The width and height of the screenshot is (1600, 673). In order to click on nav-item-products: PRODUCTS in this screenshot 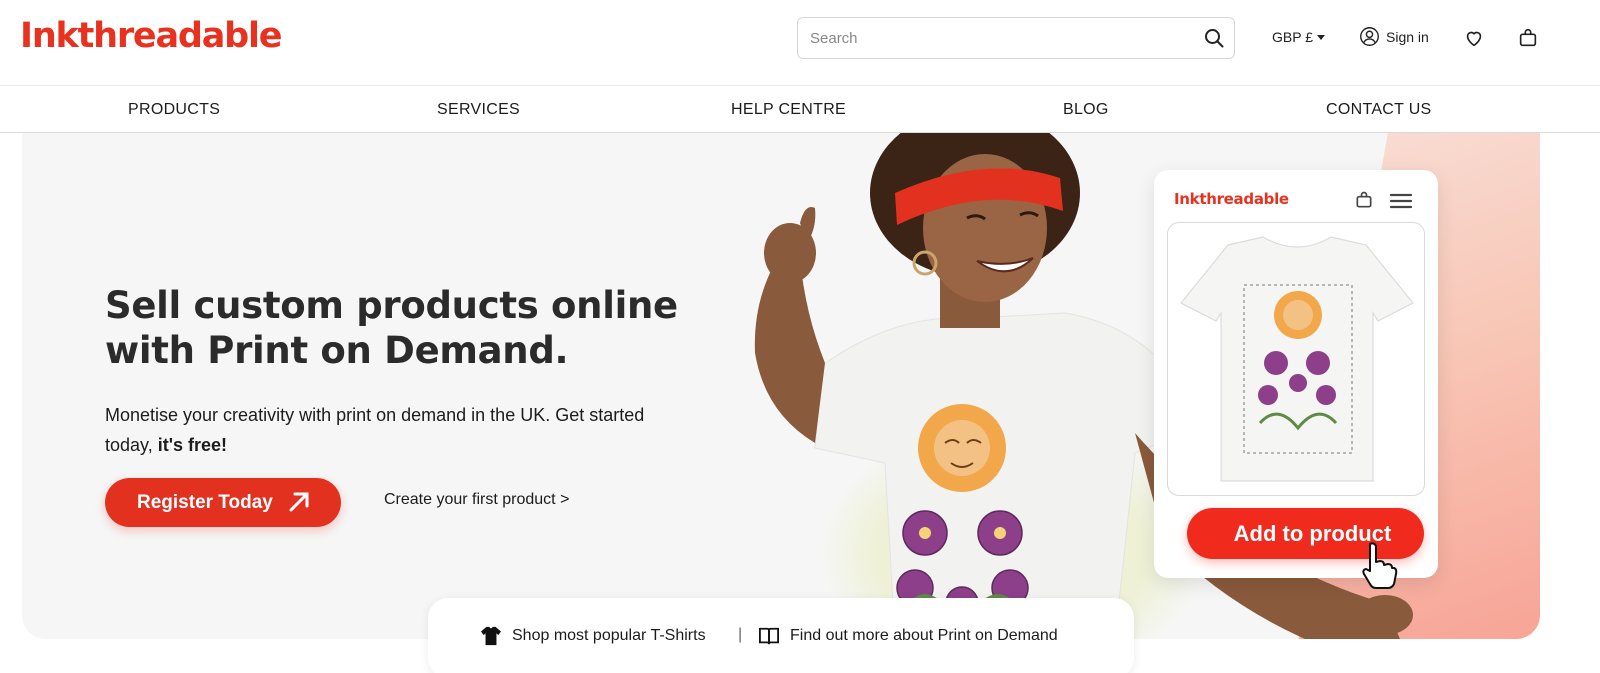, I will do `click(174, 110)`.